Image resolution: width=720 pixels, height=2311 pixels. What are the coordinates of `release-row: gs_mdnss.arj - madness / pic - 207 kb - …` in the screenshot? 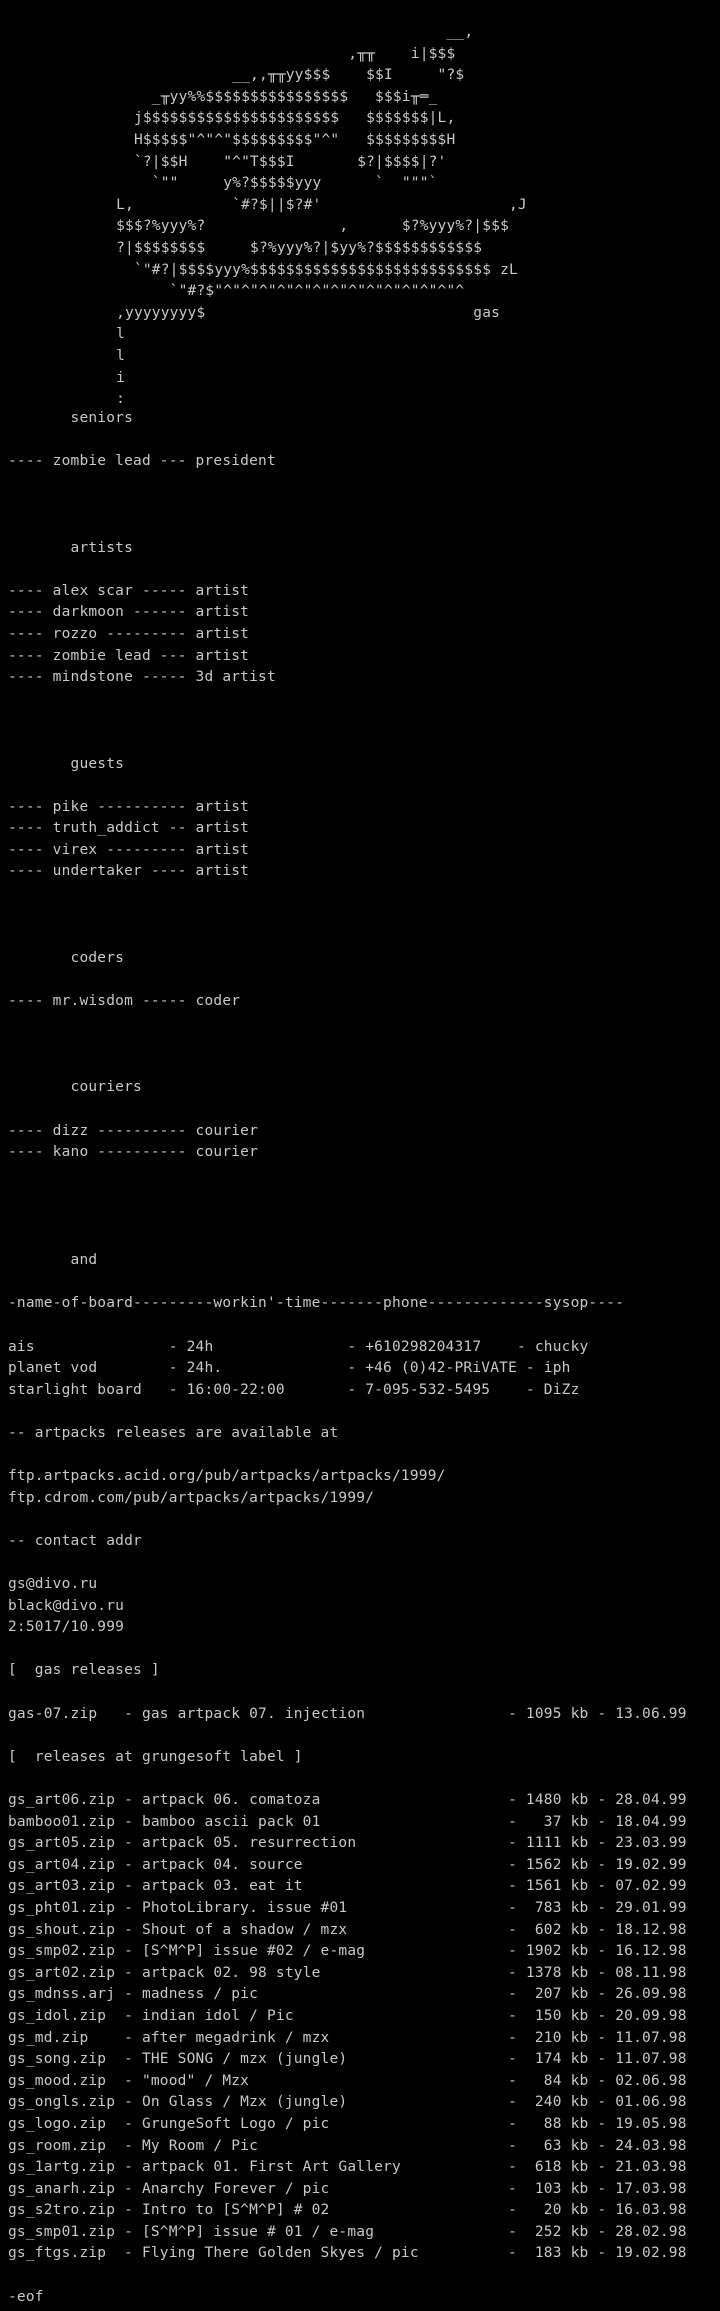 It's located at (347, 1994).